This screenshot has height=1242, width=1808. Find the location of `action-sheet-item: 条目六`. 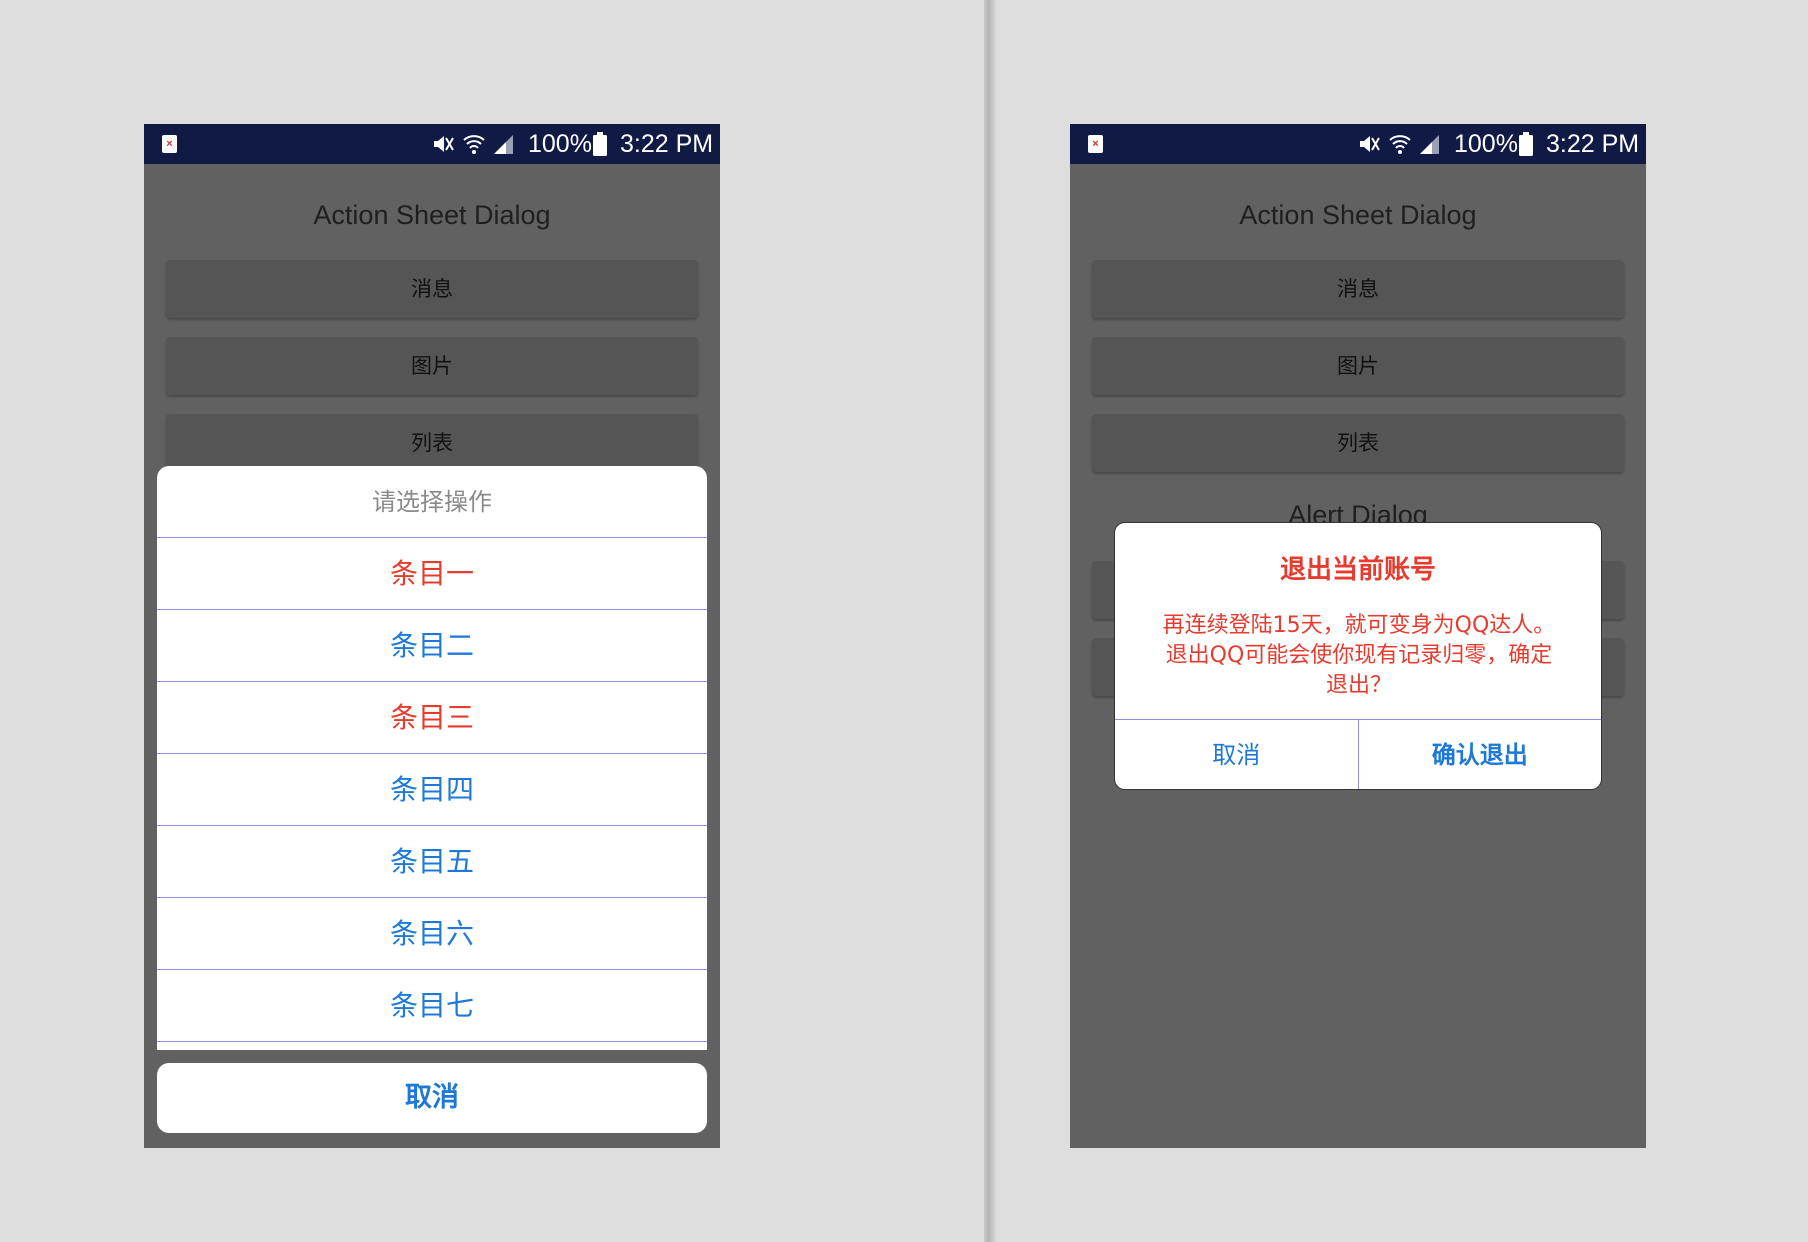

action-sheet-item: 条目六 is located at coordinates (432, 934).